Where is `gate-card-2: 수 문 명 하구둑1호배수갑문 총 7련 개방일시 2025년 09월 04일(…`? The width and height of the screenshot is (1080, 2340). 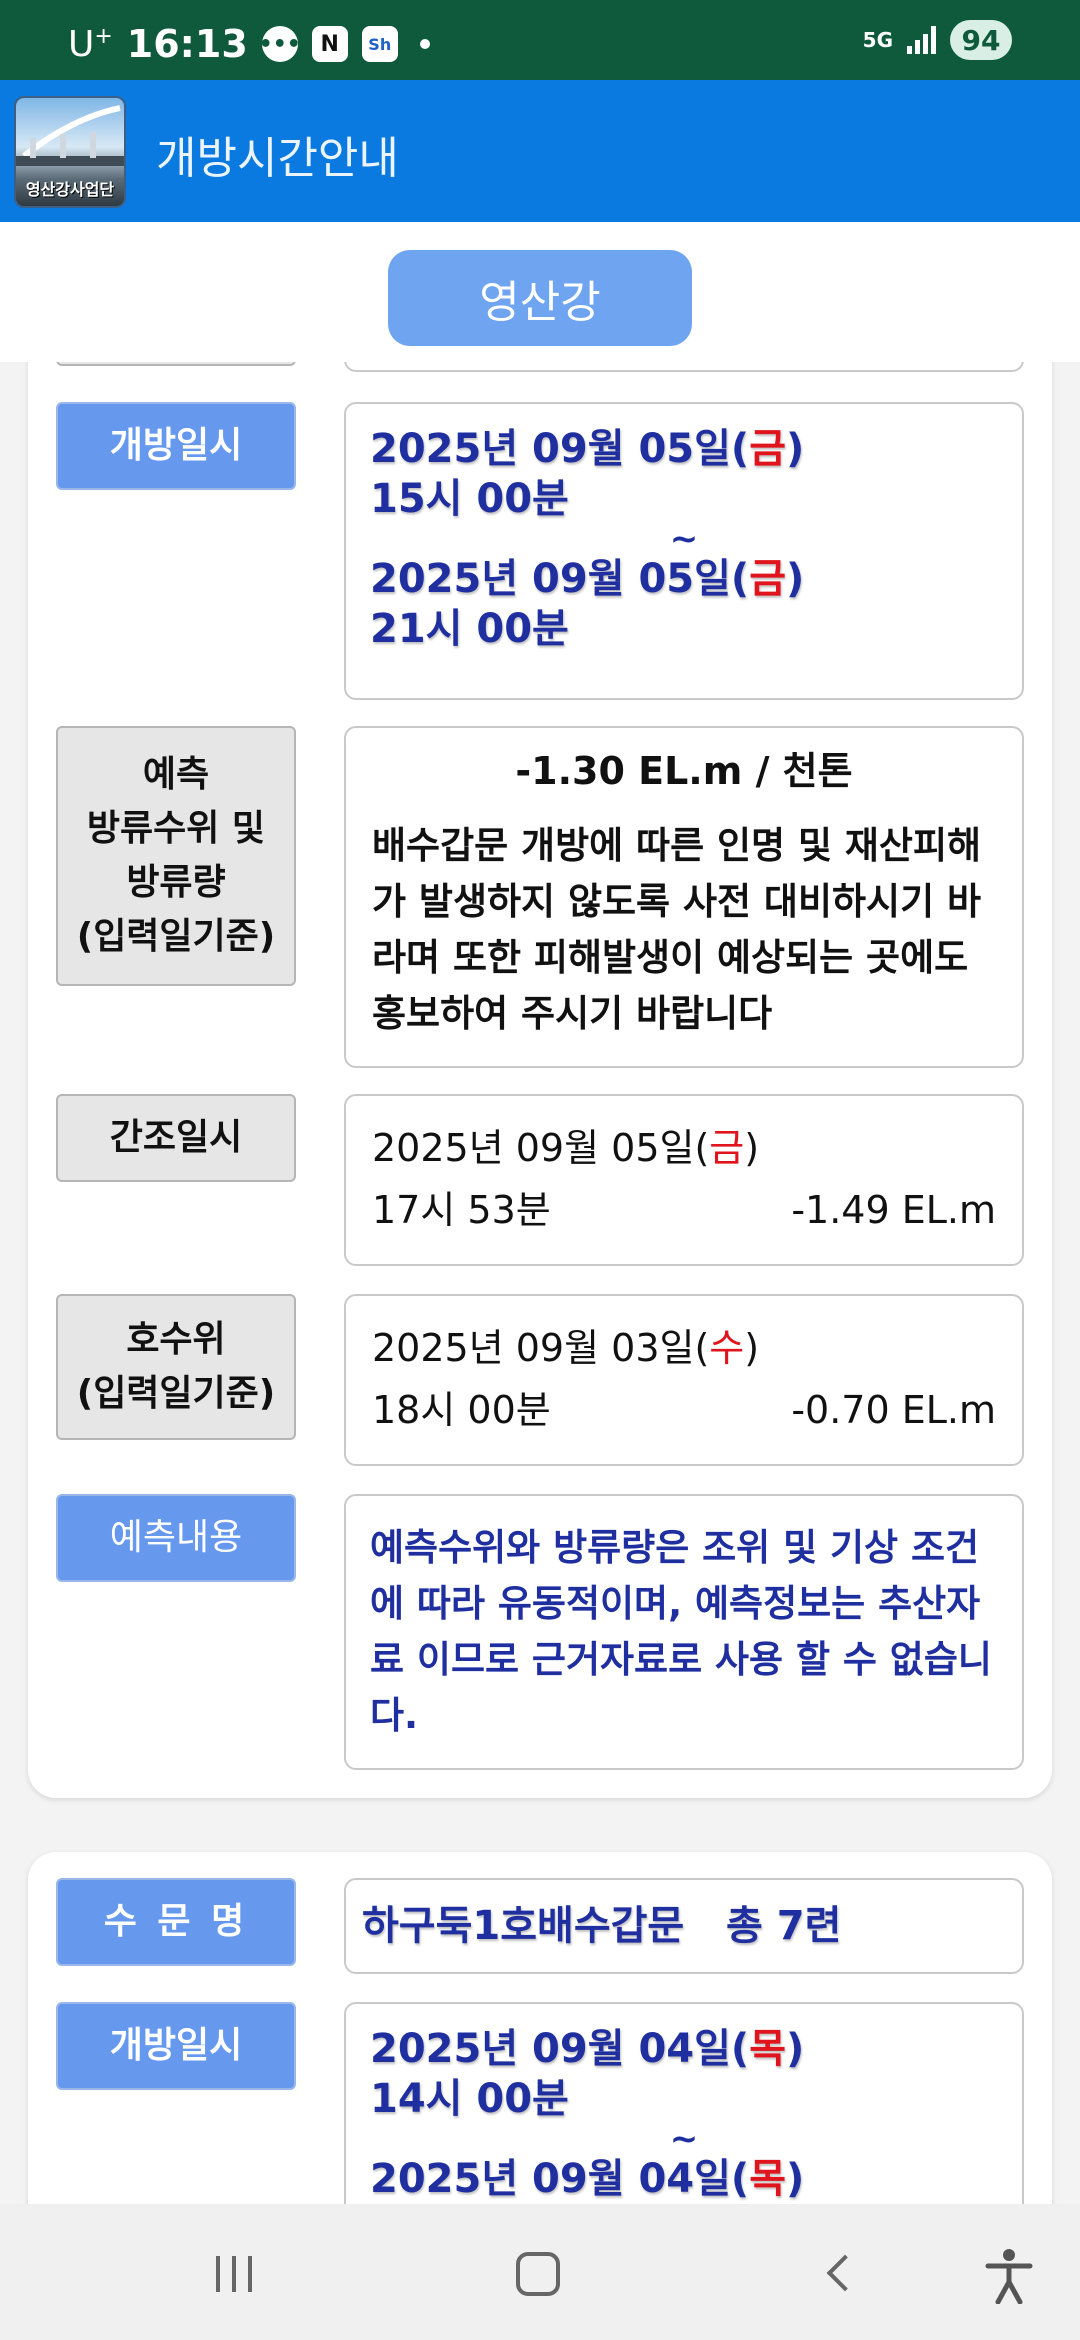 gate-card-2: 수 문 명 하구둑1호배수갑문 총 7련 개방일시 2025년 09월 04일(… is located at coordinates (540, 2028).